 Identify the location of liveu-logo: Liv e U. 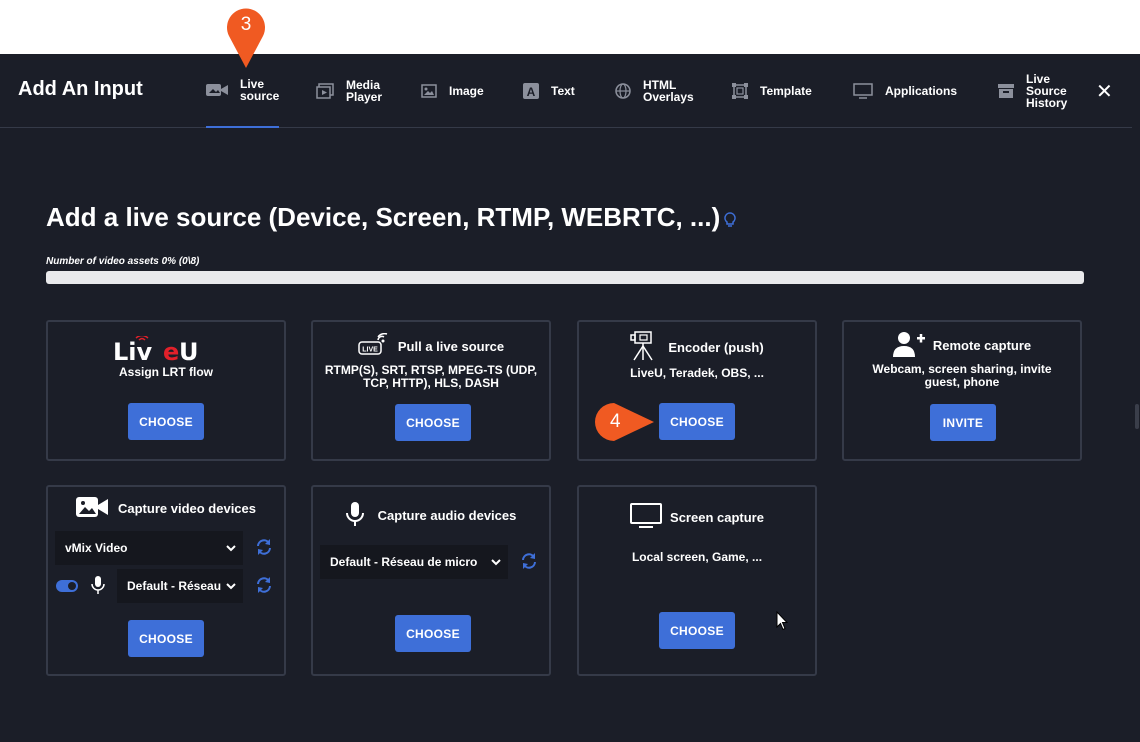
(166, 350).